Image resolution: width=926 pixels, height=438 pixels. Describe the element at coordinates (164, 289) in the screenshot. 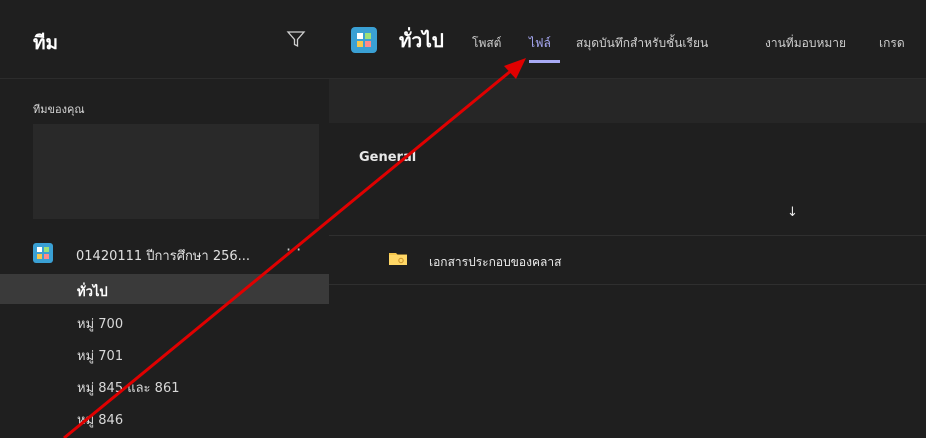

I see `channel-general: ทั่วไป` at that location.